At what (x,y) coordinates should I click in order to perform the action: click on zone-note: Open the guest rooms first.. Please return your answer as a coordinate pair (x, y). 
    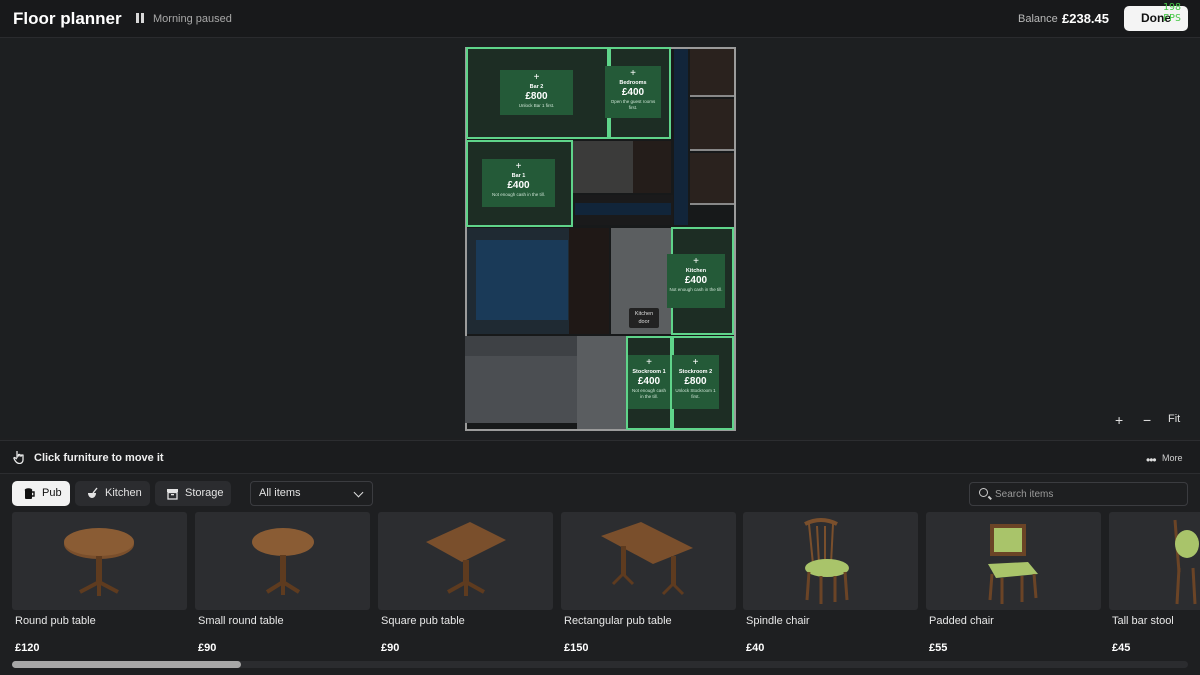
    Looking at the image, I should click on (633, 104).